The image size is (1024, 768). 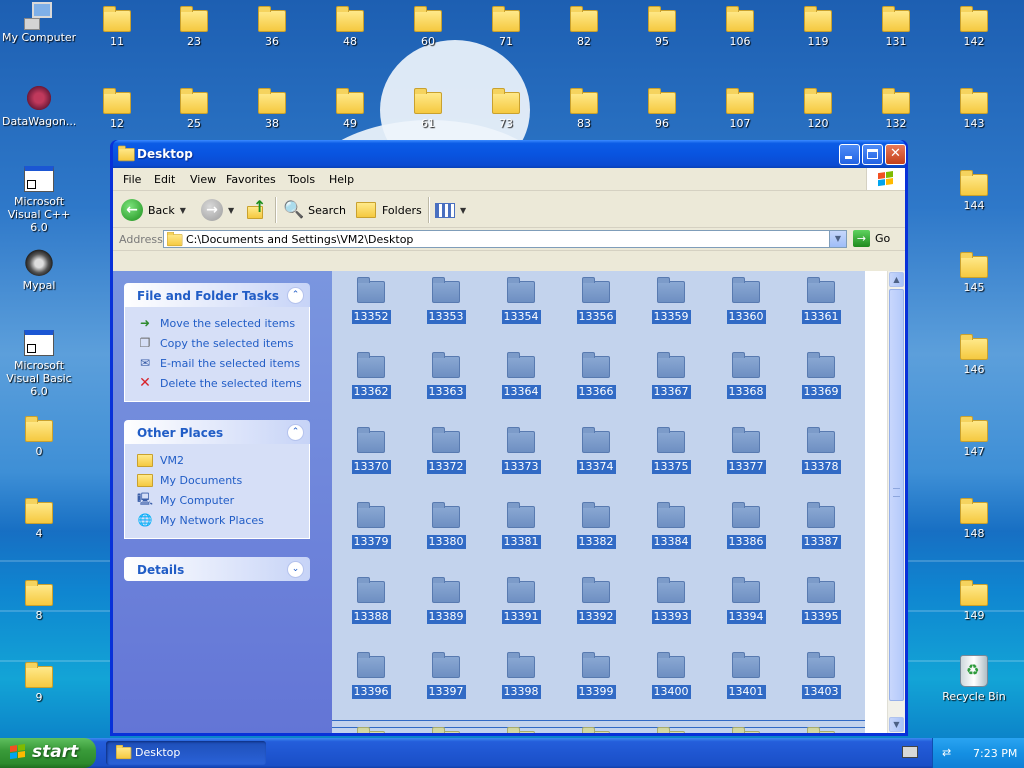 I want to click on file-item: 13364, so click(x=521, y=375).